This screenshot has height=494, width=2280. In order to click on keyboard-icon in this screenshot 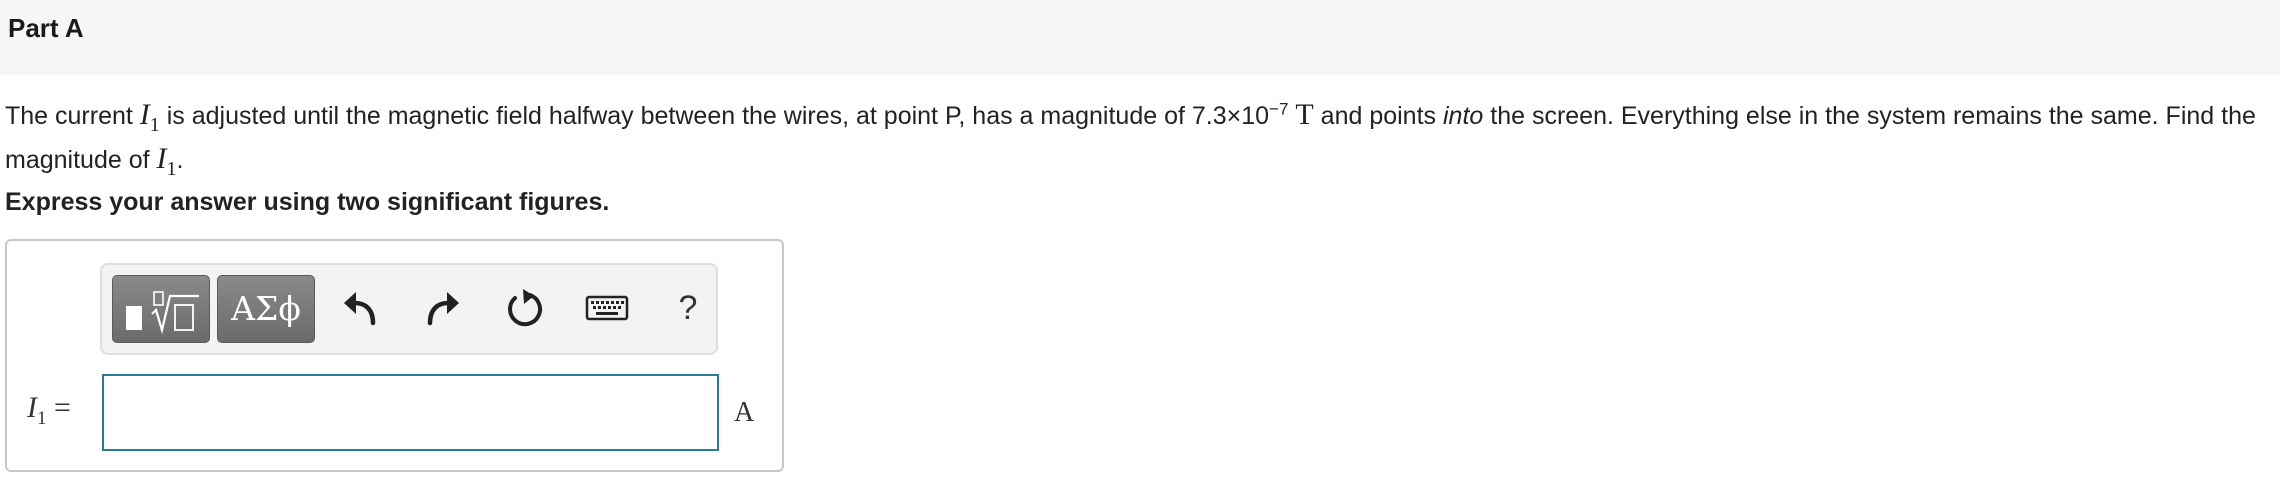, I will do `click(607, 308)`.